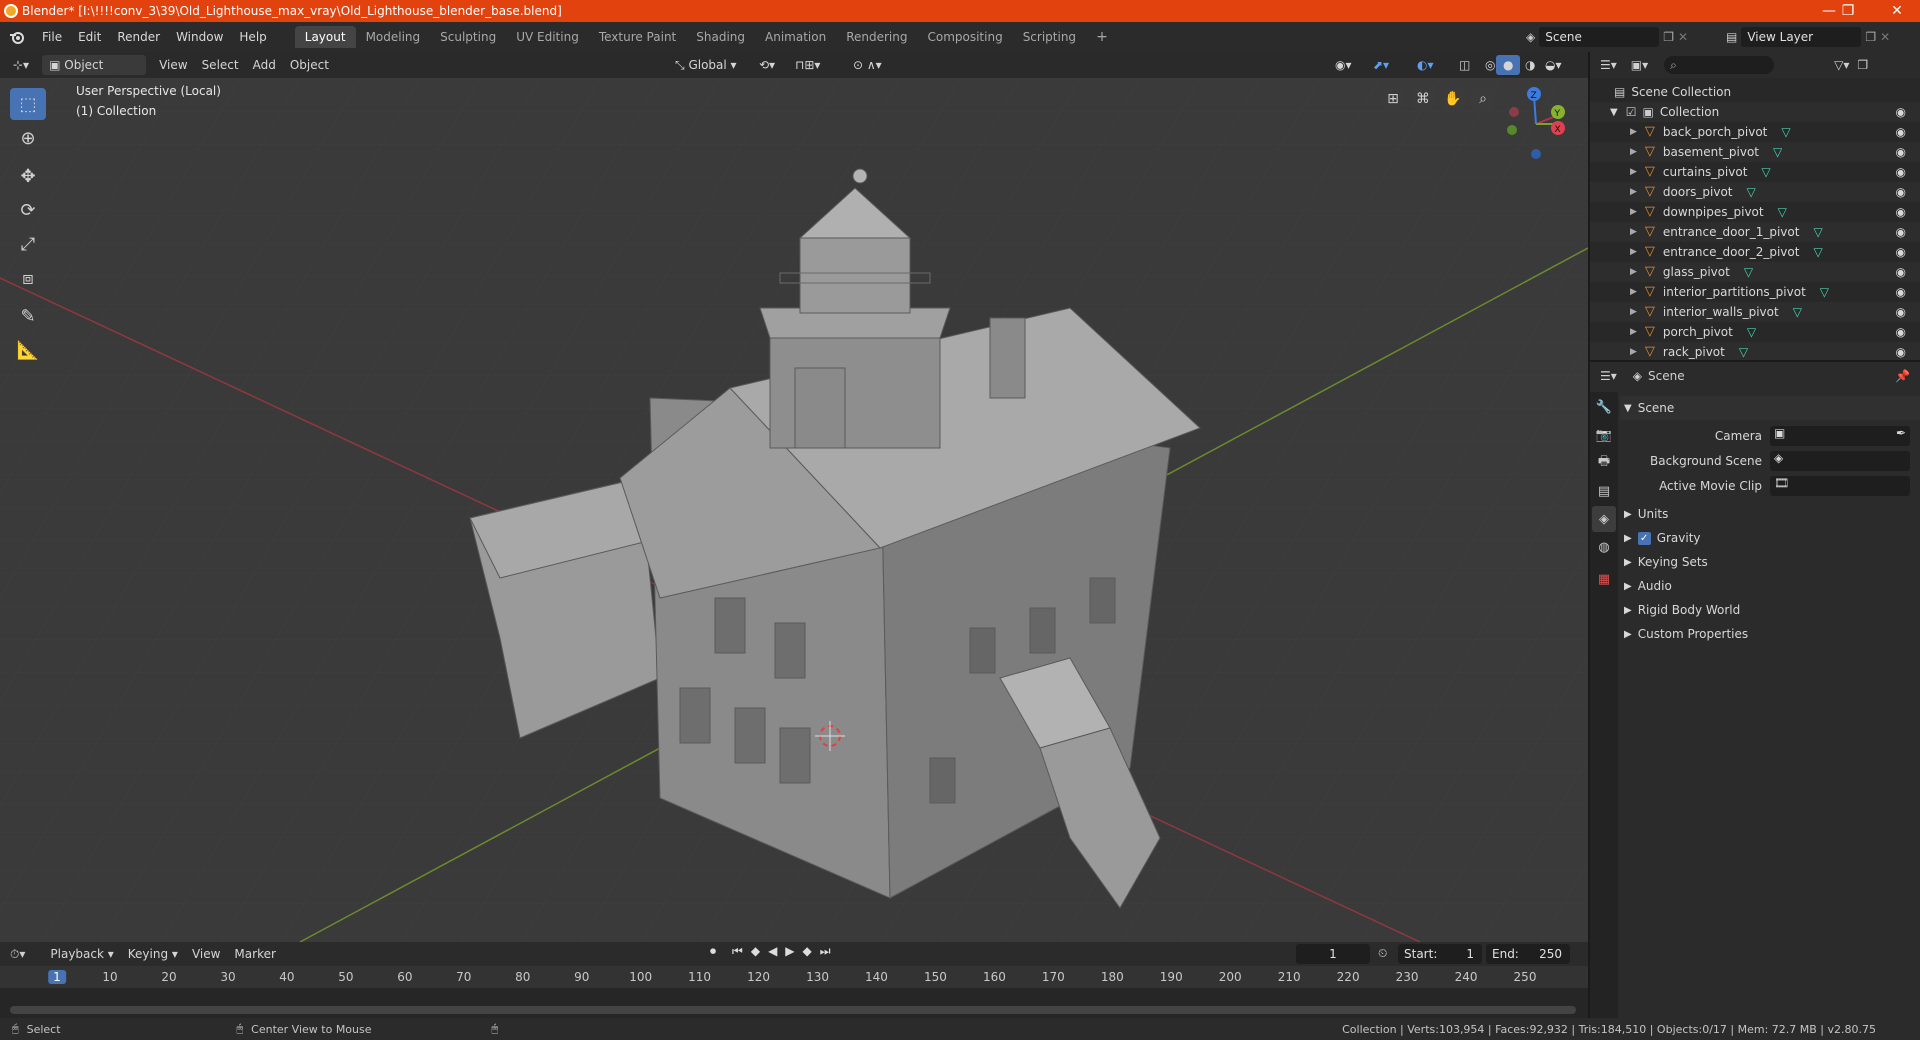 This screenshot has width=1920, height=1040. What do you see at coordinates (1668, 37) in the screenshot?
I see `new-scene-icon: ❐` at bounding box center [1668, 37].